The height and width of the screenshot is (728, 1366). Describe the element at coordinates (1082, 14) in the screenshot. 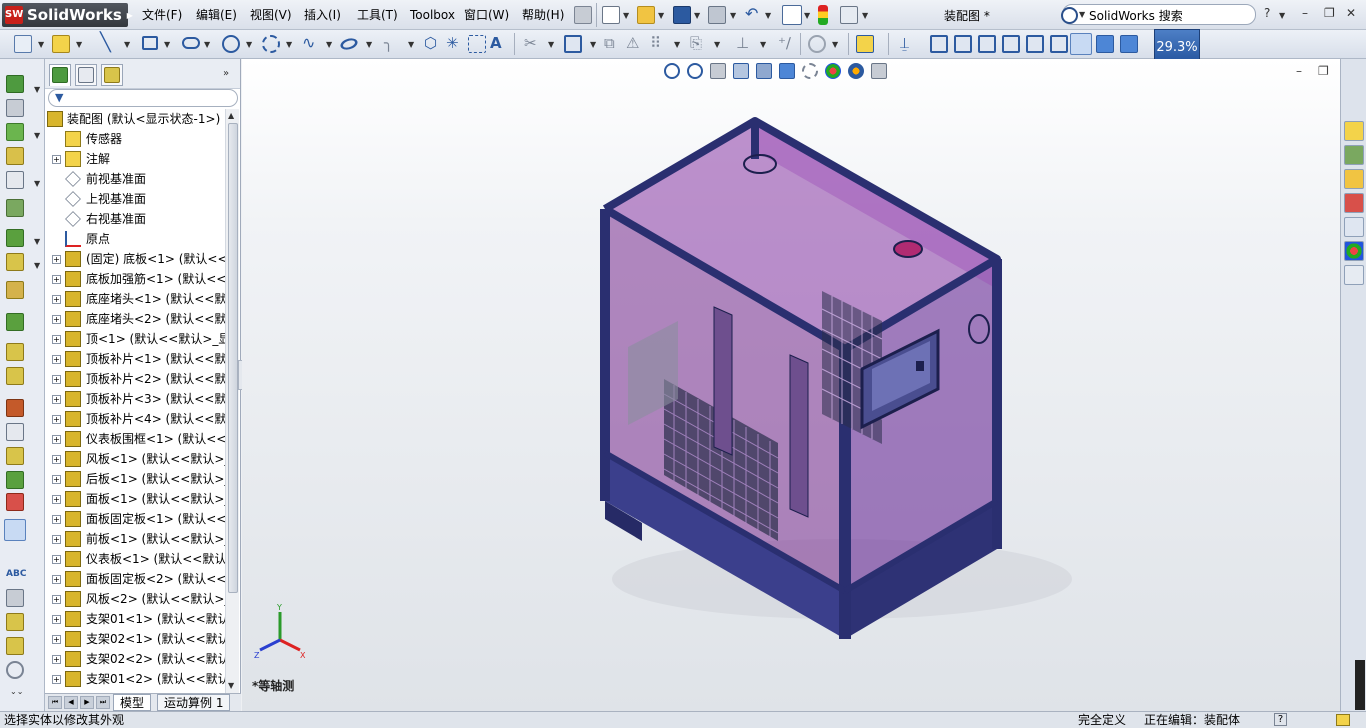

I see `search-dropdown-icon: ▼` at that location.